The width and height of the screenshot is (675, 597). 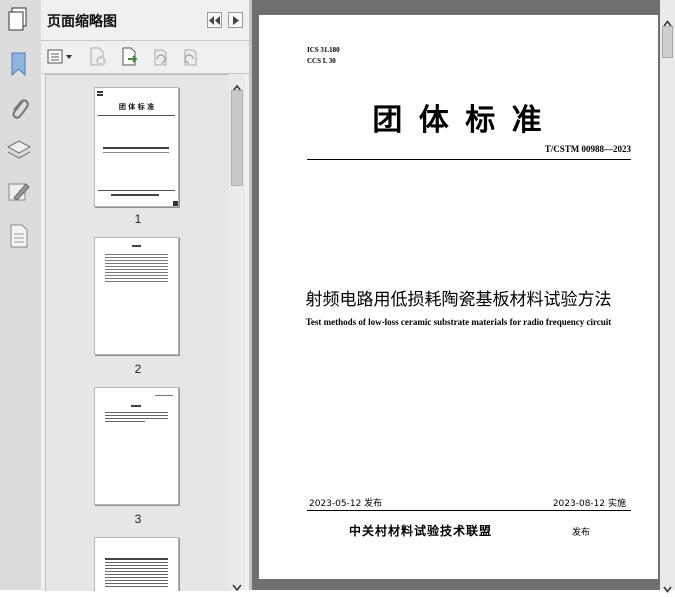 What do you see at coordinates (469, 159) in the screenshot?
I see `heading-rule` at bounding box center [469, 159].